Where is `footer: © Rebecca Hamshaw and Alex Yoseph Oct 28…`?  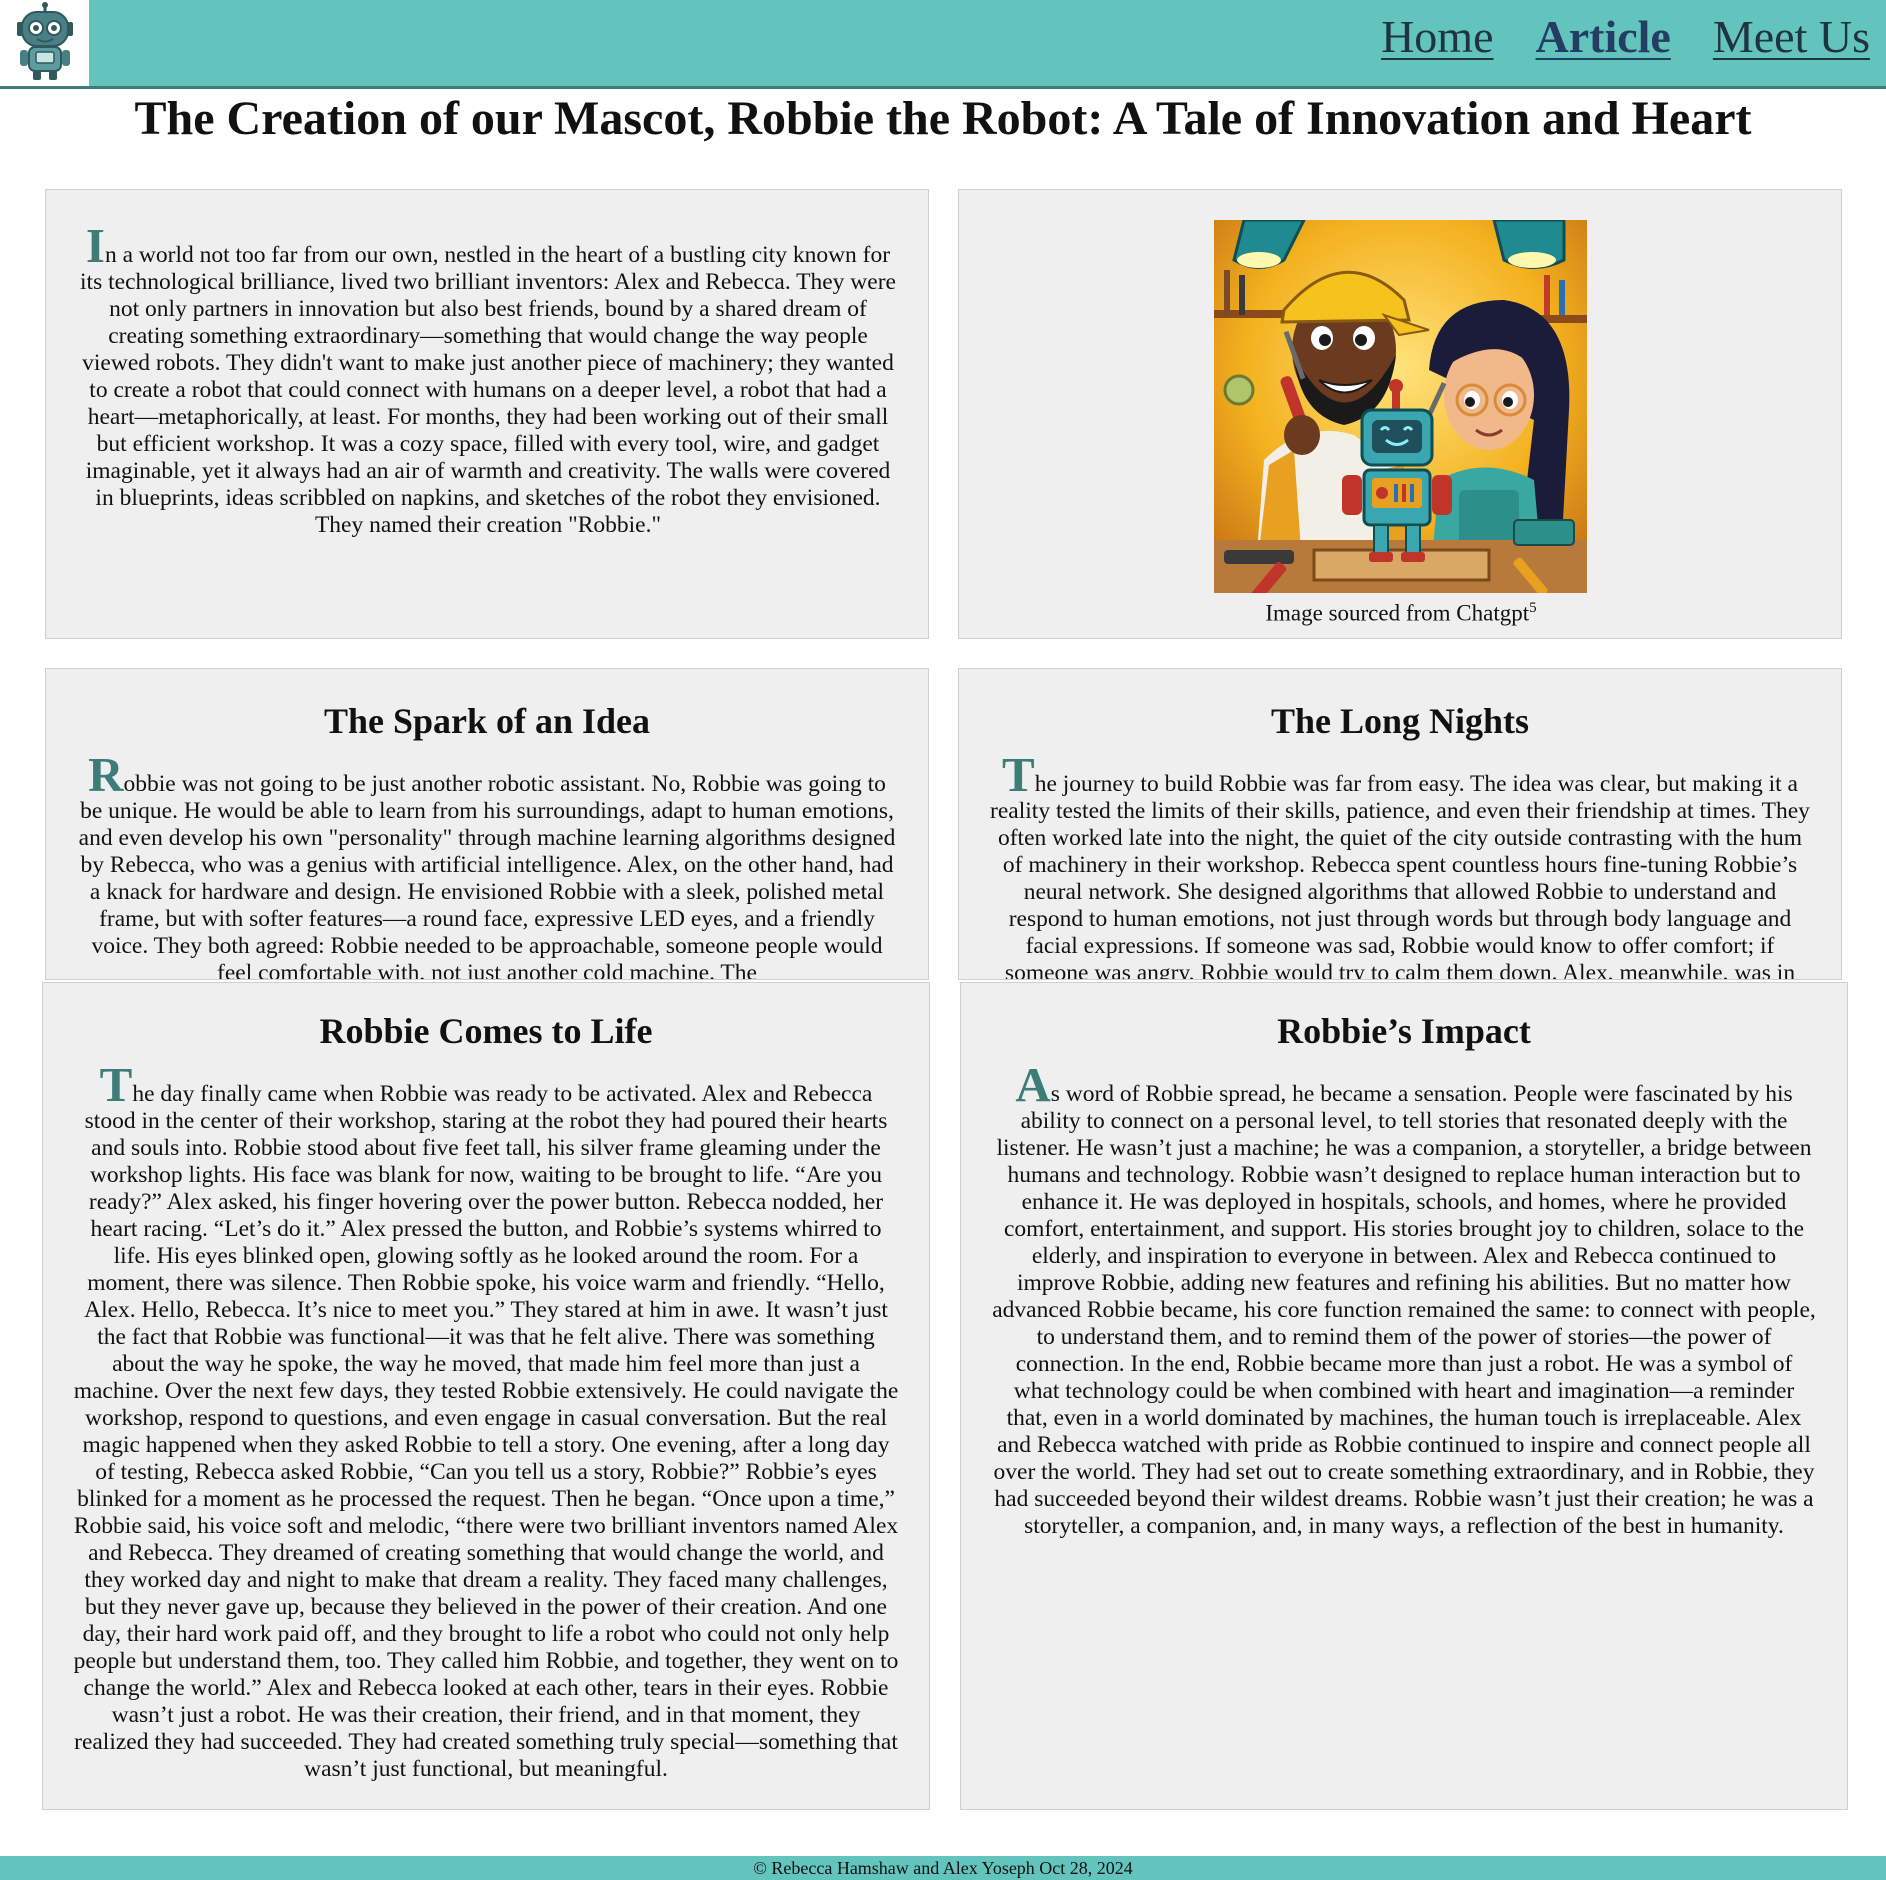 footer: © Rebecca Hamshaw and Alex Yoseph Oct 28… is located at coordinates (943, 1868).